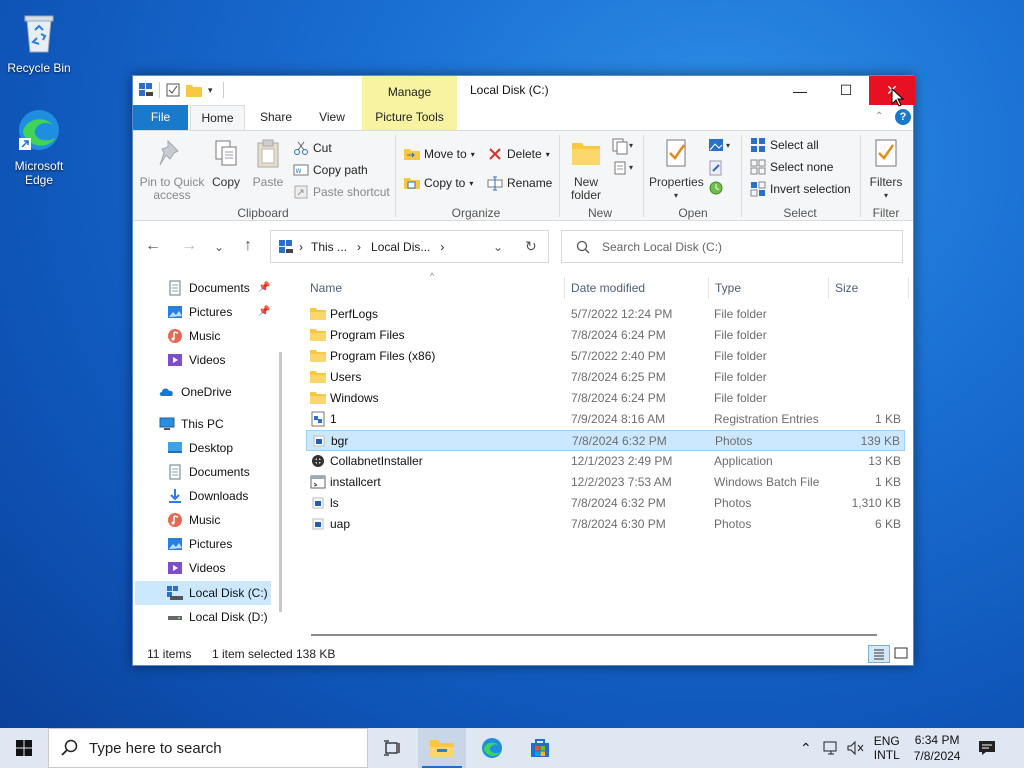 The height and width of the screenshot is (768, 1024). What do you see at coordinates (276, 117) in the screenshot?
I see `tab-share: Share` at bounding box center [276, 117].